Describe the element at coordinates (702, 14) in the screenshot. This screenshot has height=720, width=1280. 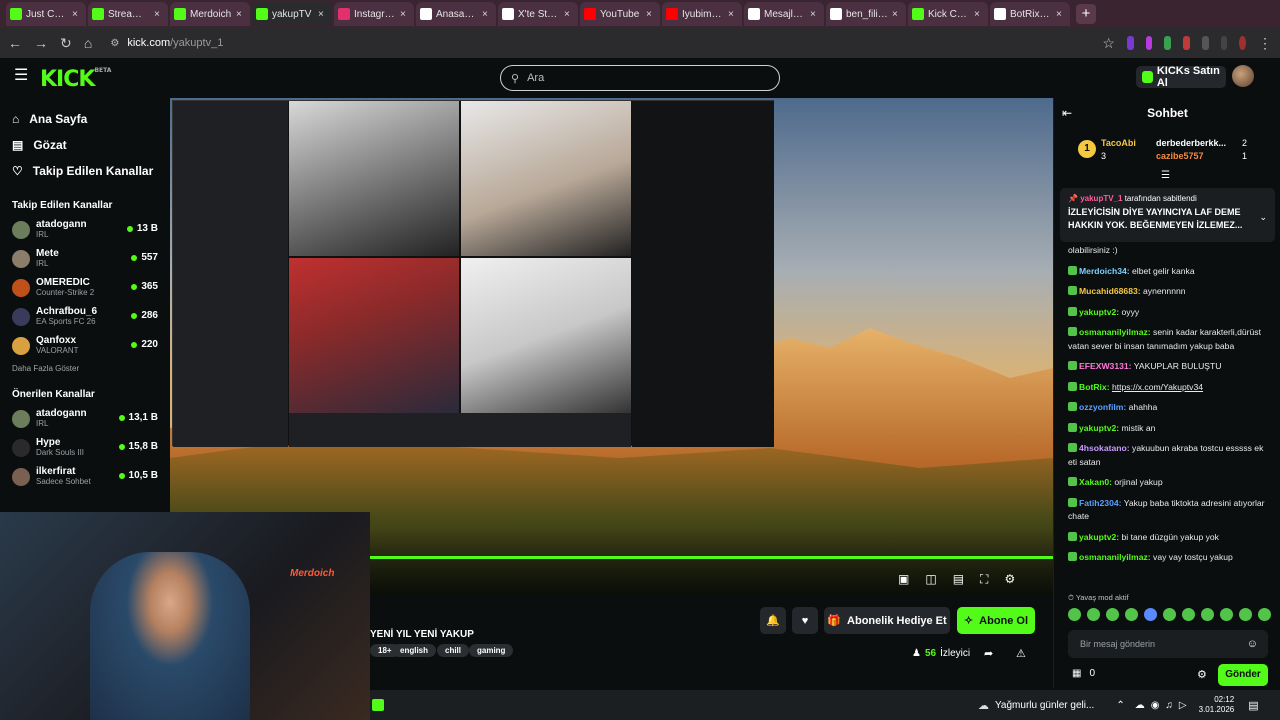
I see `browser-tab: Iyubimaya ×` at that location.